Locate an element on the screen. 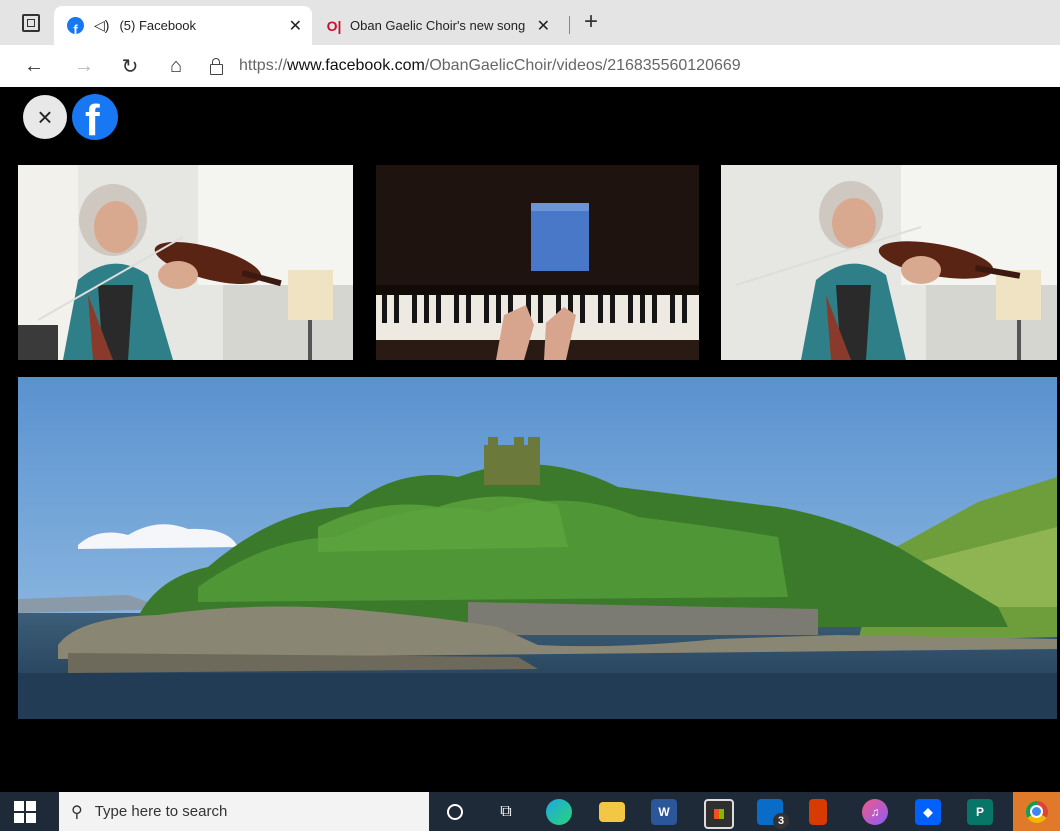 This screenshot has height=831, width=1060. facebook-logo-letter: f is located at coordinates (92, 118).